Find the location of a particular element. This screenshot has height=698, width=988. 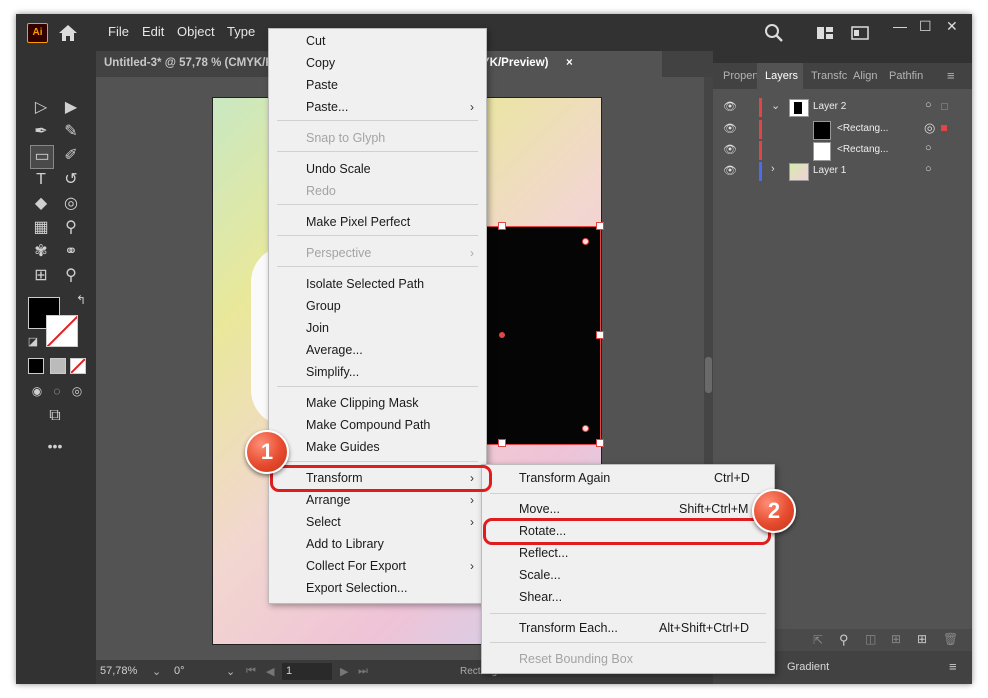

menu-edit: Edit is located at coordinates (153, 31).